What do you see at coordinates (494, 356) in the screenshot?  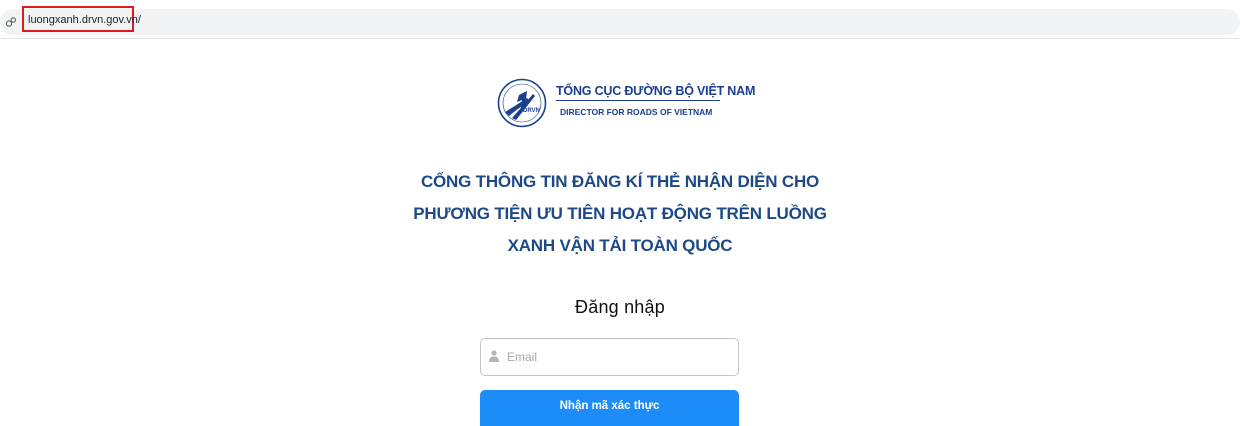 I see `user-icon` at bounding box center [494, 356].